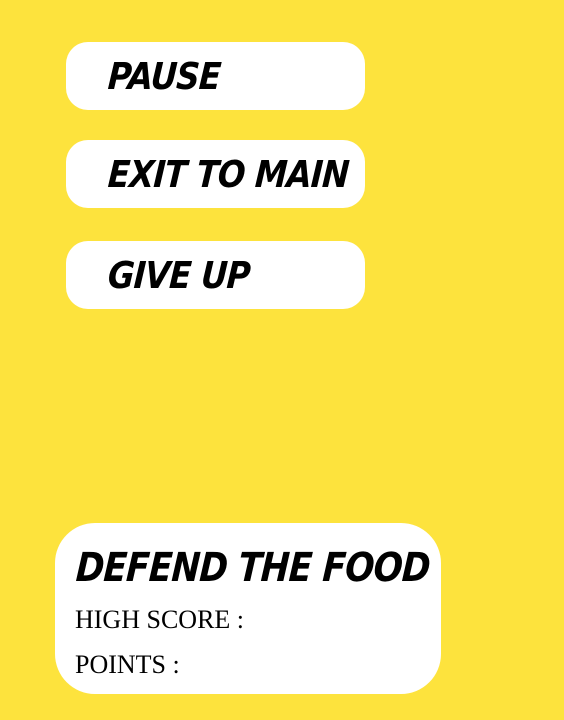 The image size is (564, 720). What do you see at coordinates (228, 174) in the screenshot?
I see `exit-to-main-button-label: EXIT TO MAIN` at bounding box center [228, 174].